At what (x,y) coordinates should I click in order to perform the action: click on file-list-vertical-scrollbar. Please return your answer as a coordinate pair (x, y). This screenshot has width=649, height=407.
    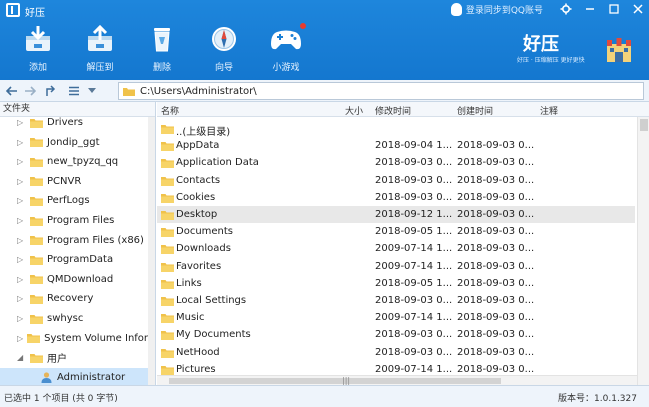
    Looking at the image, I should click on (643, 251).